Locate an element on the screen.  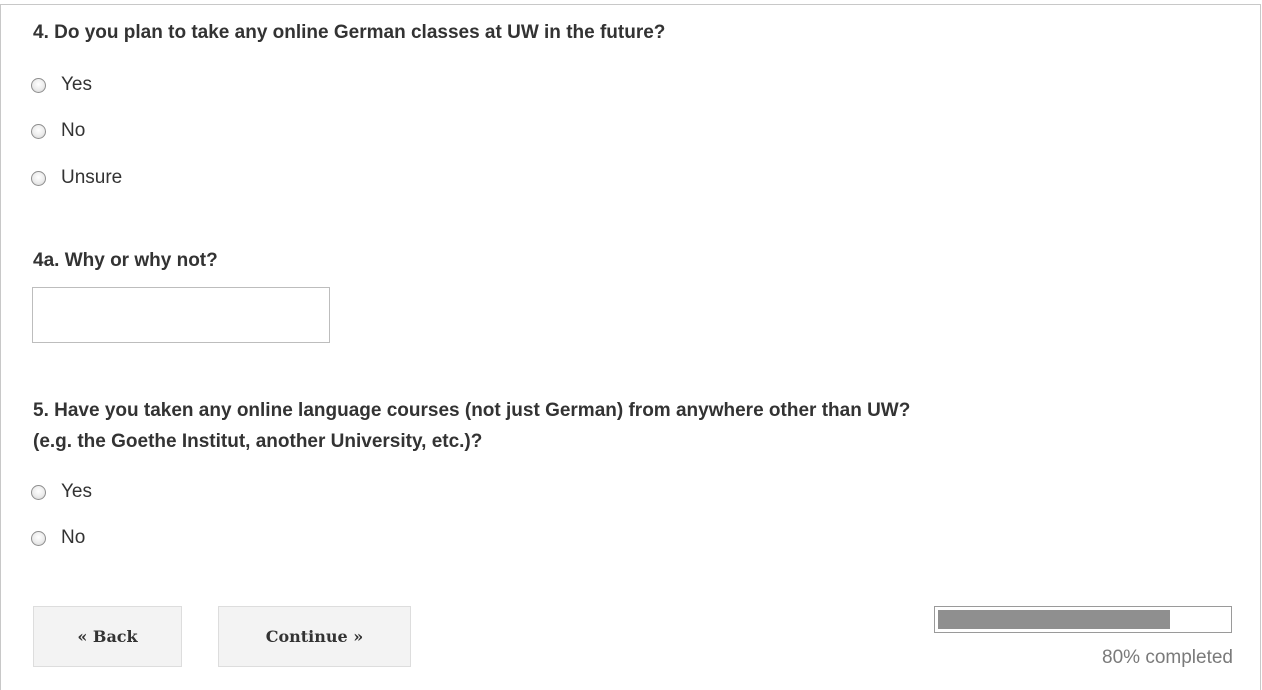
option-q4-yes: Yes is located at coordinates (61, 85).